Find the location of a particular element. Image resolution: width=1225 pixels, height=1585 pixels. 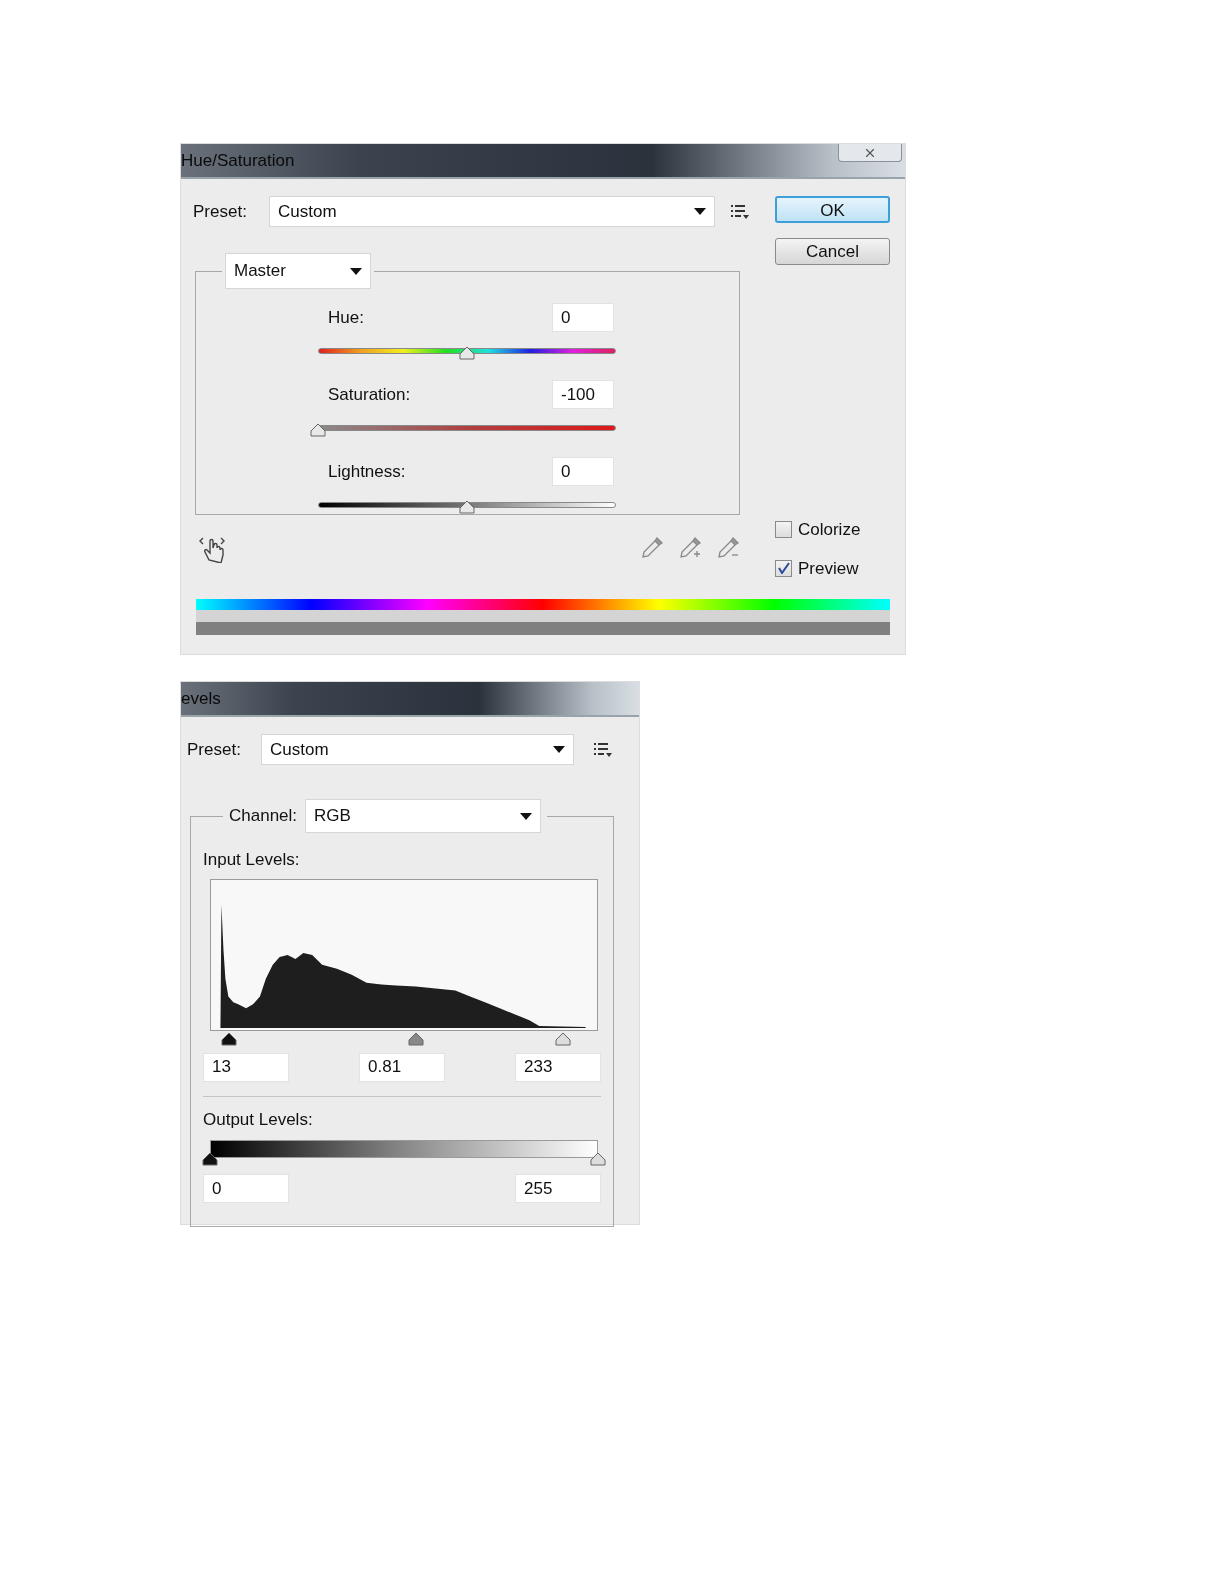

number-field: 233 is located at coordinates (558, 1067).